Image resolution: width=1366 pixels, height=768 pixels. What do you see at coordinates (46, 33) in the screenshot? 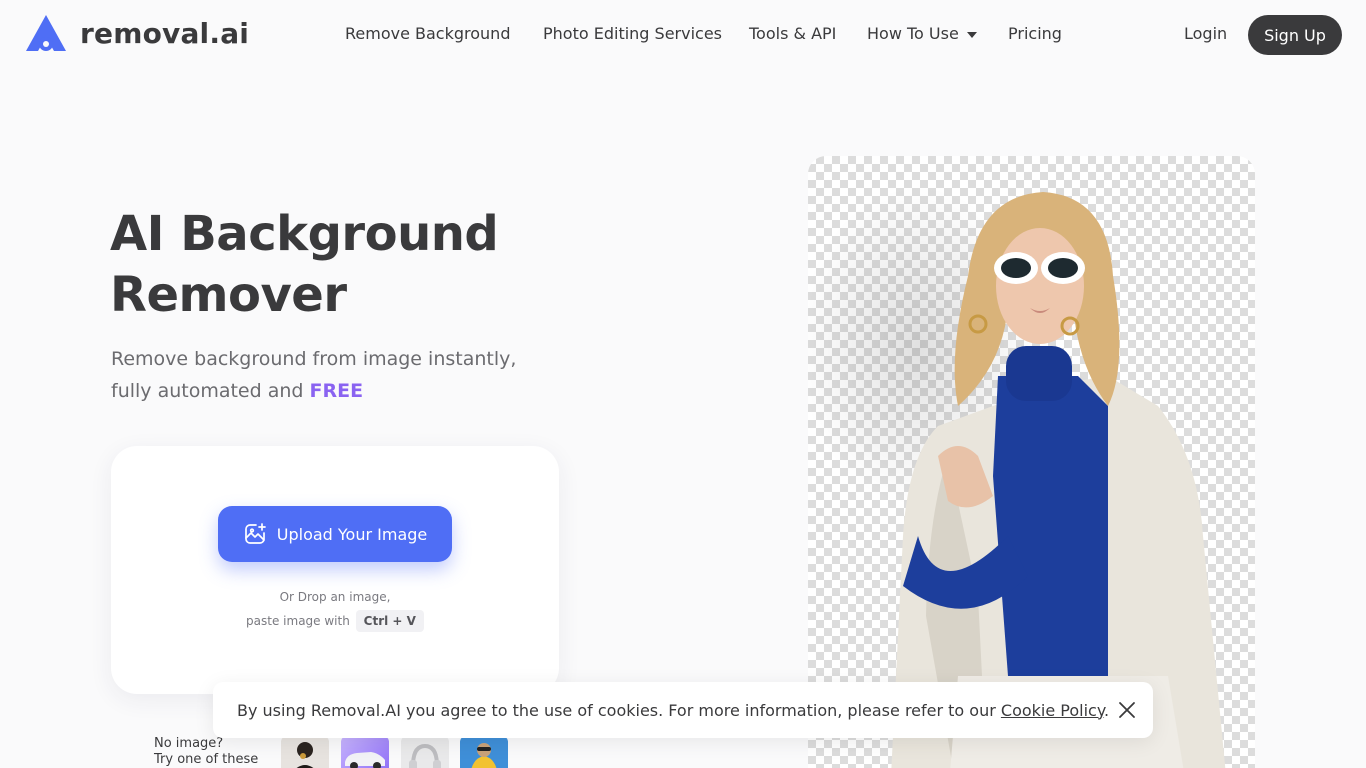
I see `logo-icon` at bounding box center [46, 33].